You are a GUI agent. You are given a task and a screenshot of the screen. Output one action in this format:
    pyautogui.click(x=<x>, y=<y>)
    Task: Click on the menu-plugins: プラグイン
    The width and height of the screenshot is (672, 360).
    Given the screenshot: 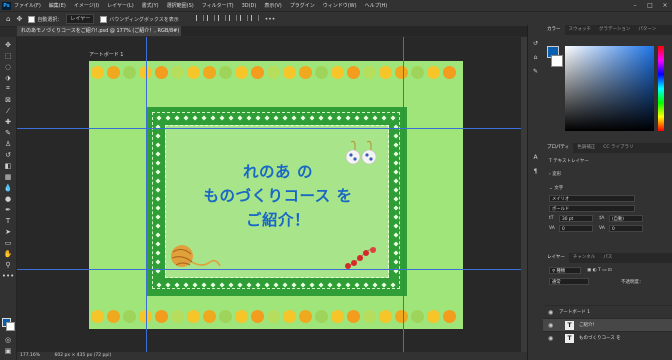 What is the action you would take?
    pyautogui.click(x=302, y=5)
    